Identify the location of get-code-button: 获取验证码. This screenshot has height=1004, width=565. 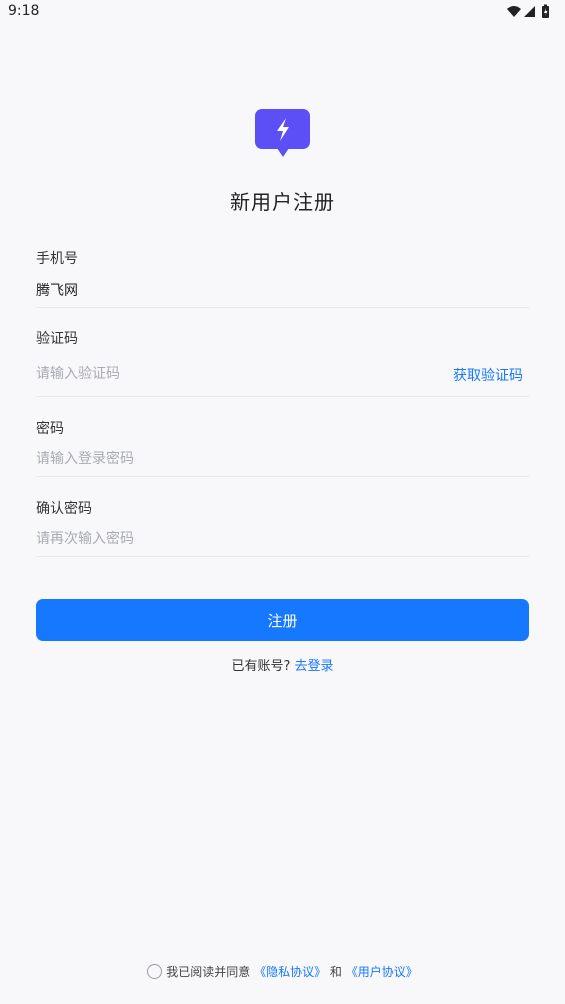
(488, 375).